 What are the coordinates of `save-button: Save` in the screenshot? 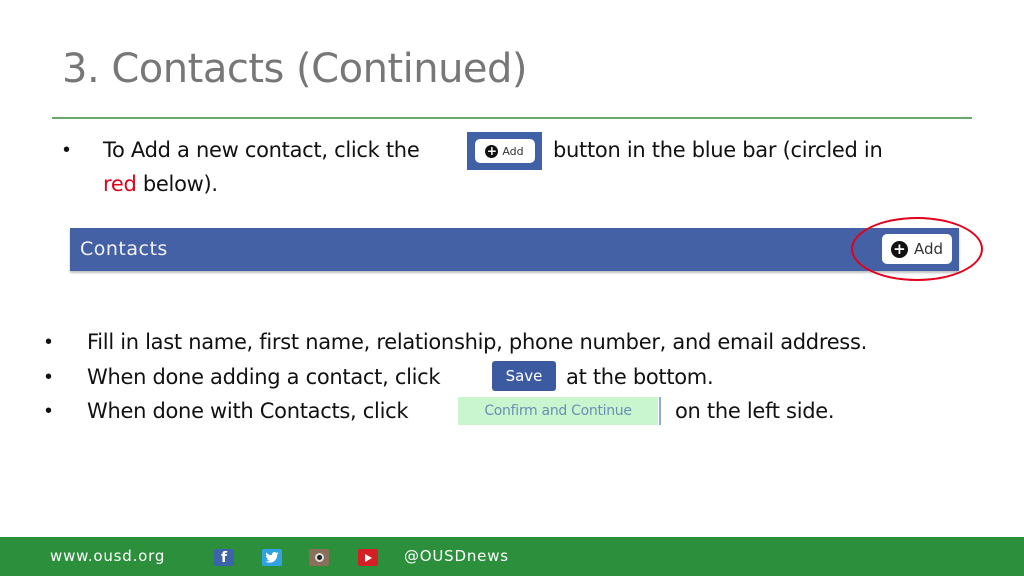 It's located at (524, 376).